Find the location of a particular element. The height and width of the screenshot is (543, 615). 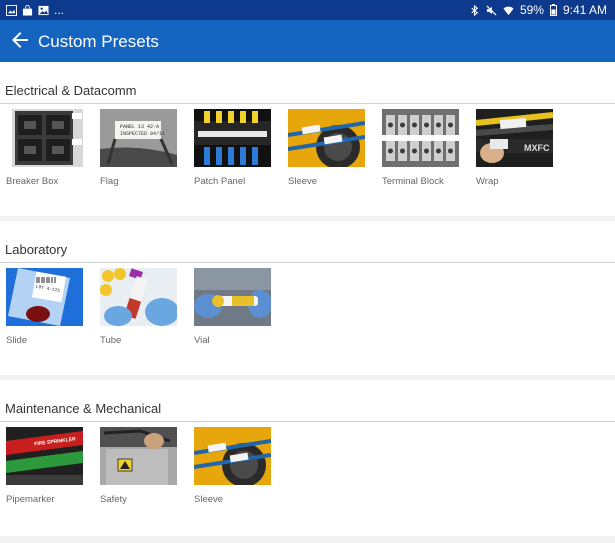

terminal-block-thumbnail is located at coordinates (420, 138).